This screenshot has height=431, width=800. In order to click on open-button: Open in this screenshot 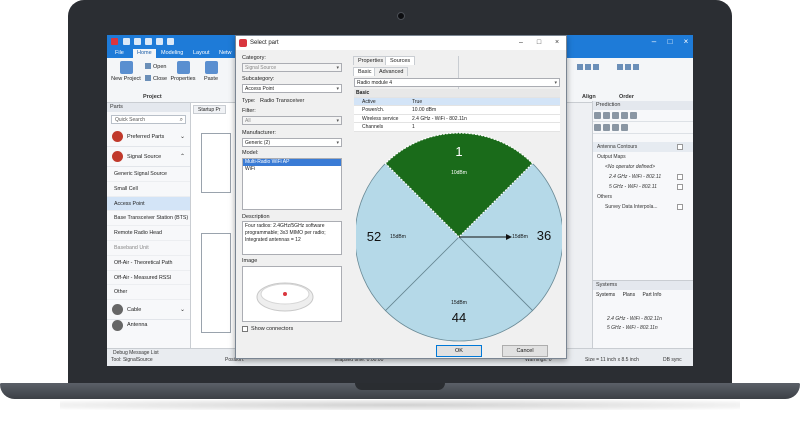, I will do `click(155, 66)`.